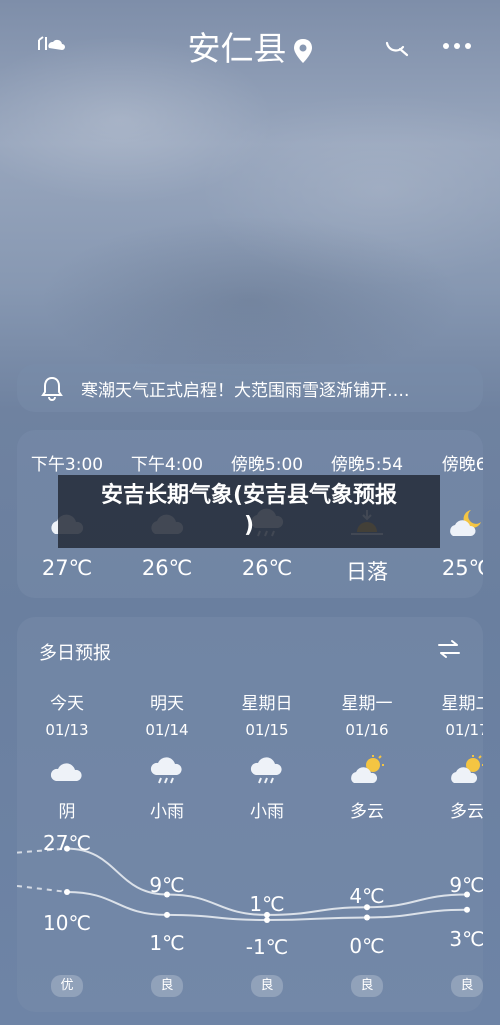  Describe the element at coordinates (249, 511) in the screenshot. I see `article-title-overlay: 安吉长期气象(安吉县气象预报 )` at that location.